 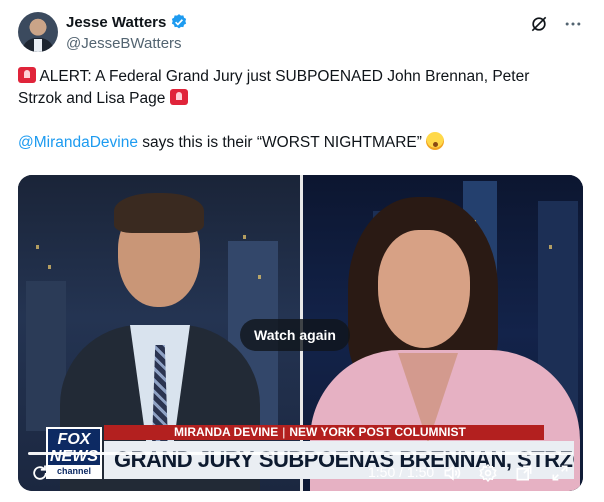 I want to click on author-display-name: Jesse Watters, so click(x=116, y=22).